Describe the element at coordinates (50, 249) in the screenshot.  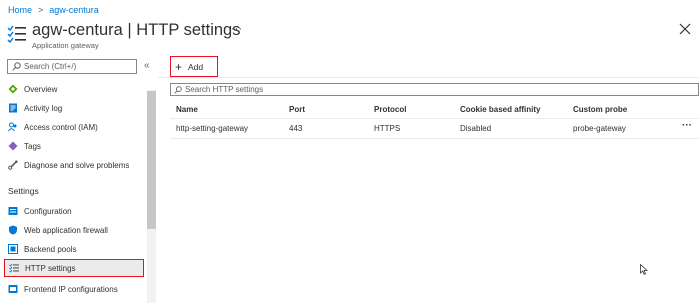
I see `sidebar-item-label: Backend pools` at that location.